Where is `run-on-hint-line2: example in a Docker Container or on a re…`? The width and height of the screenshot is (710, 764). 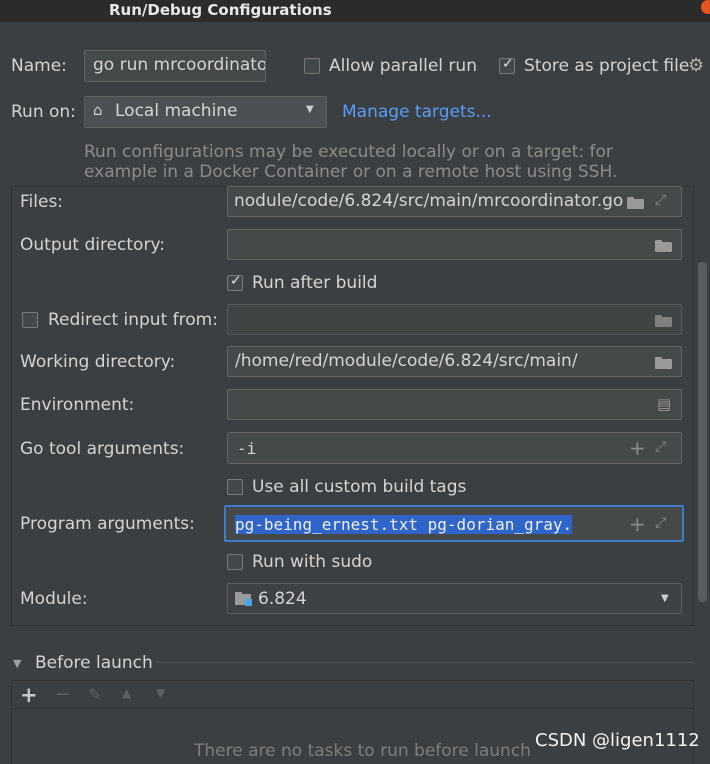
run-on-hint-line2: example in a Docker Container or on a re… is located at coordinates (351, 172).